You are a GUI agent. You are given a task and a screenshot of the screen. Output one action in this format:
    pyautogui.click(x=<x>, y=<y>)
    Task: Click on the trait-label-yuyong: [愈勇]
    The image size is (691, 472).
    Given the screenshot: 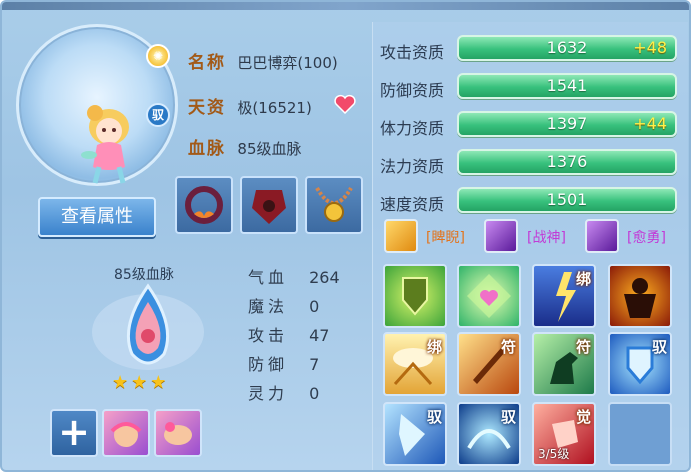 What is the action you would take?
    pyautogui.click(x=646, y=238)
    